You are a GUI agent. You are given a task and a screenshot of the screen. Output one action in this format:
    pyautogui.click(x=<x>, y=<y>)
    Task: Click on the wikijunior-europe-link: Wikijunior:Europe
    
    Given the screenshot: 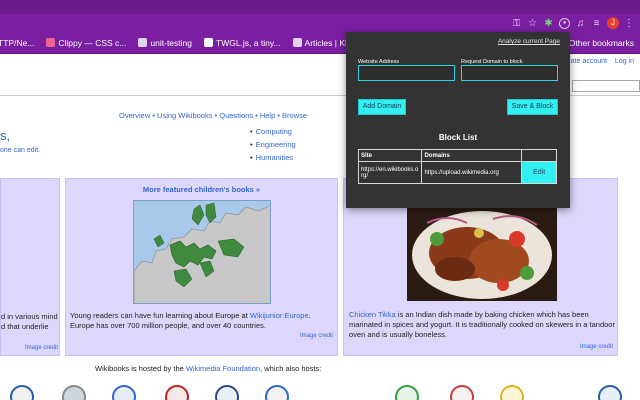 What is the action you would take?
    pyautogui.click(x=279, y=315)
    